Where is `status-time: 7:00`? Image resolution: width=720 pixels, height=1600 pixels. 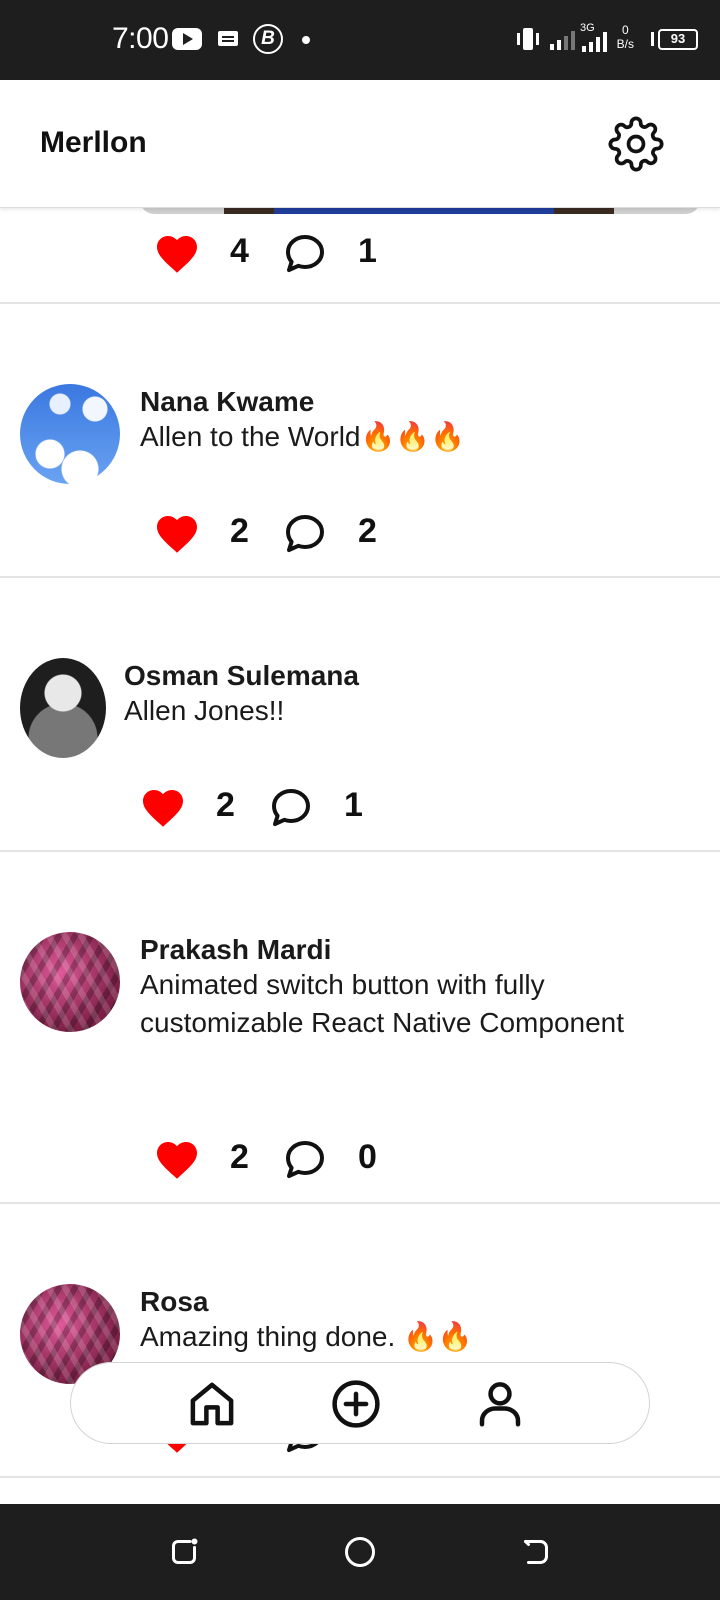 status-time: 7:00 is located at coordinates (140, 38).